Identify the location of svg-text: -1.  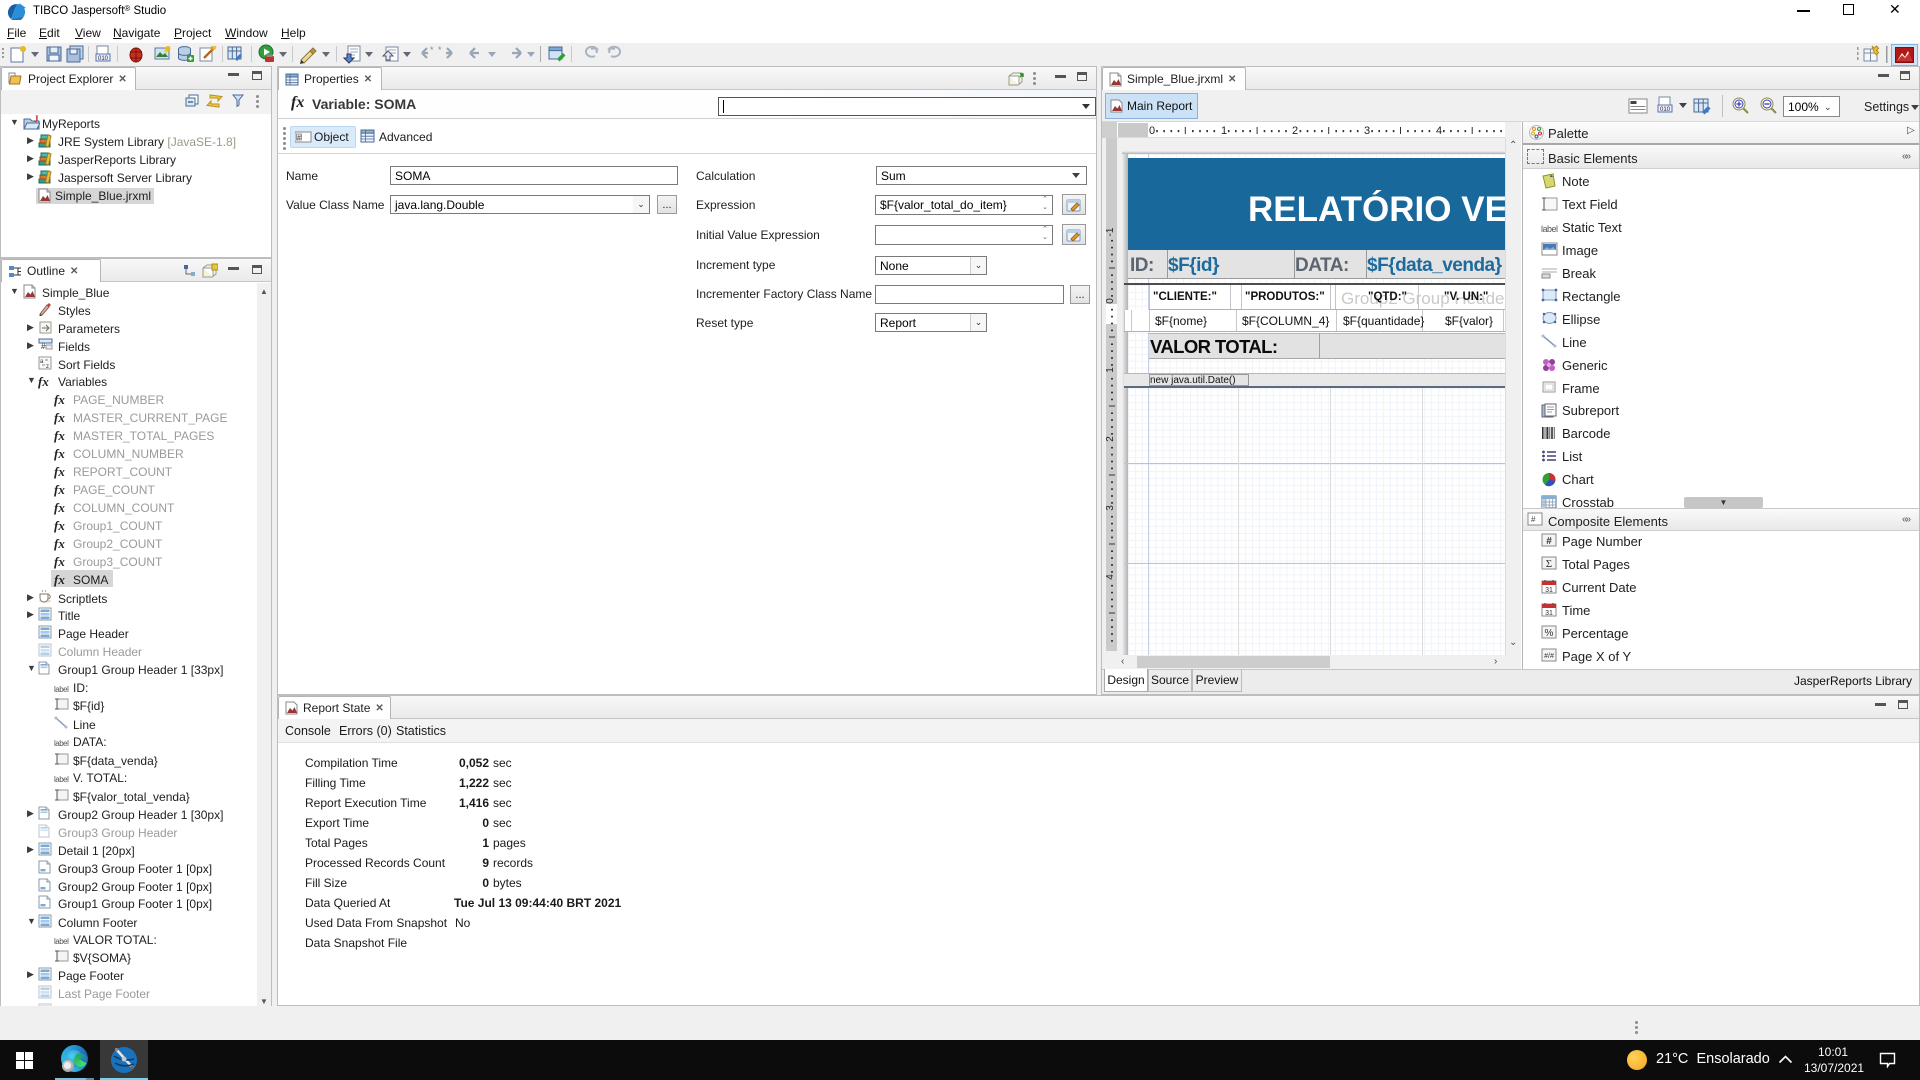
(1111, 231).